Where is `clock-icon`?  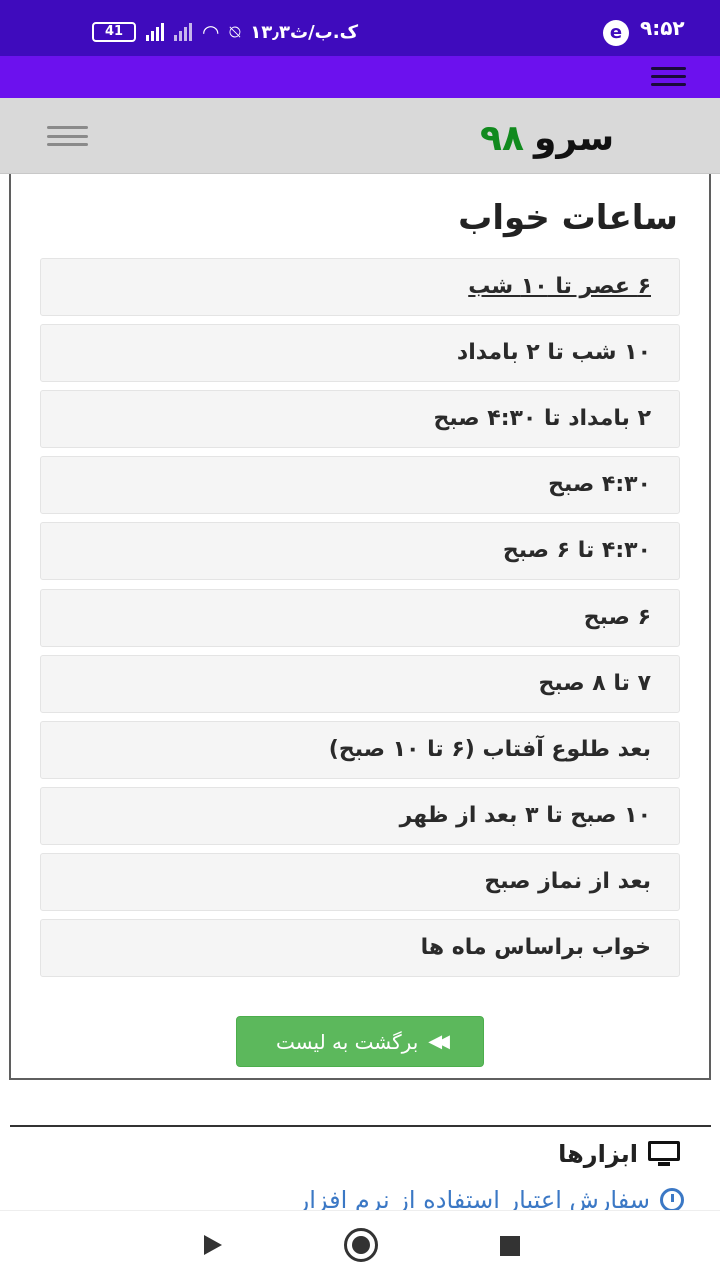 clock-icon is located at coordinates (672, 1200).